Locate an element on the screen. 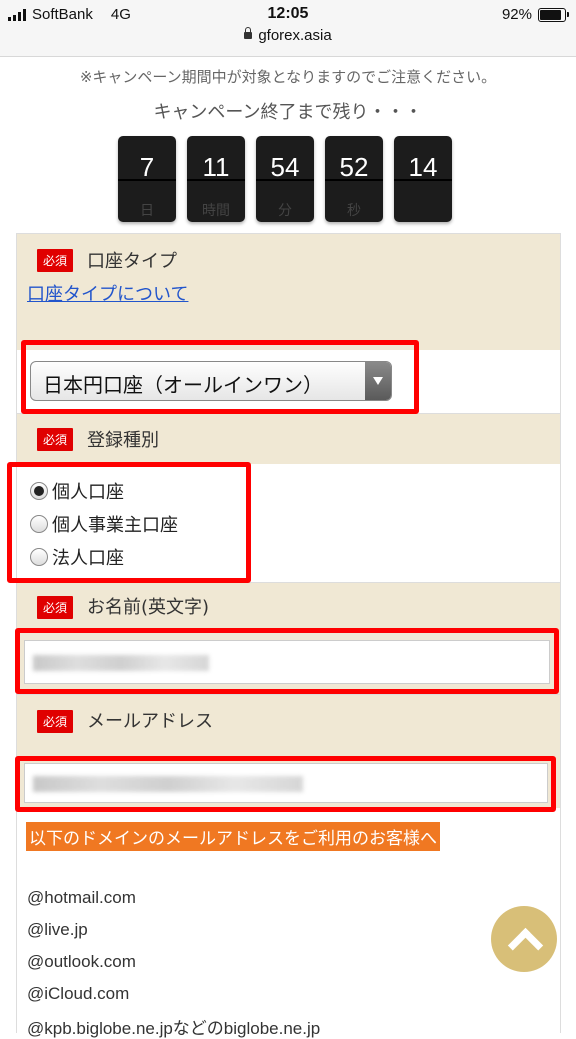 The image size is (576, 1039). countdown-seconds: 52 秒 is located at coordinates (354, 179).